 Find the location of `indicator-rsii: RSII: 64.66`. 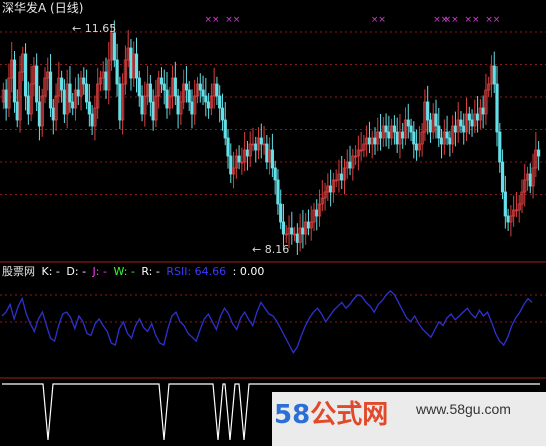

indicator-rsii: RSII: 64.66 is located at coordinates (196, 271).